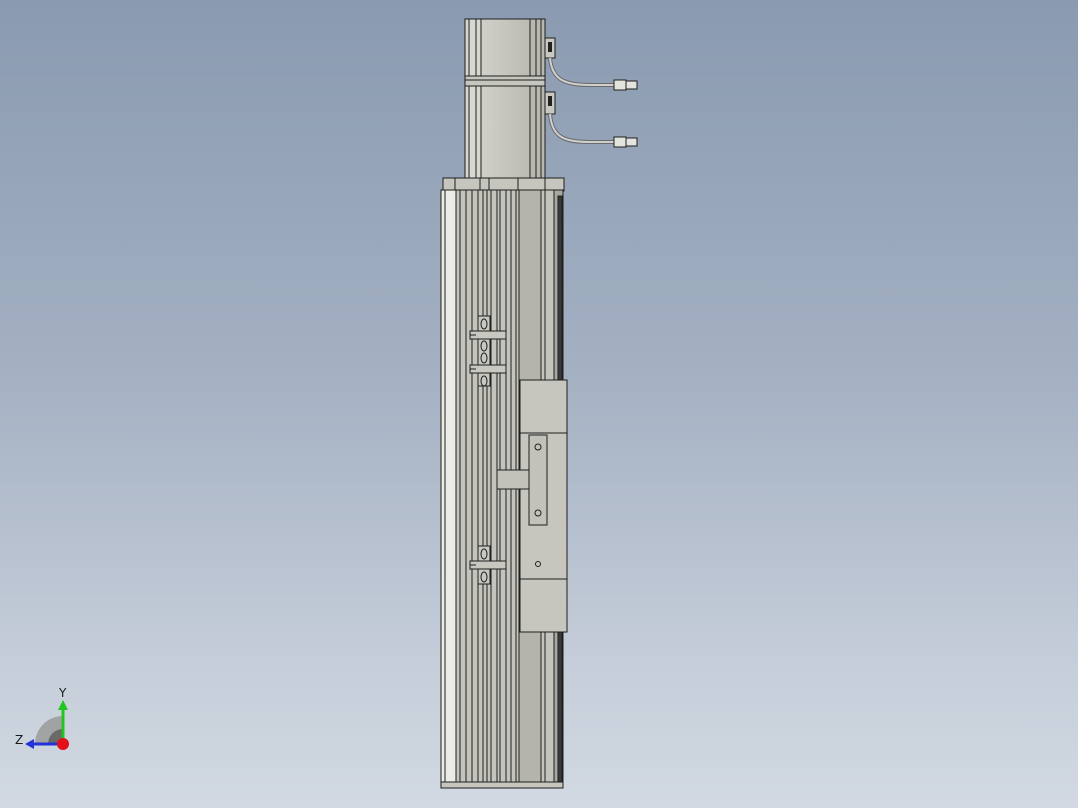 The height and width of the screenshot is (808, 1078). Describe the element at coordinates (505, 99) in the screenshot. I see `motor-housing` at that location.